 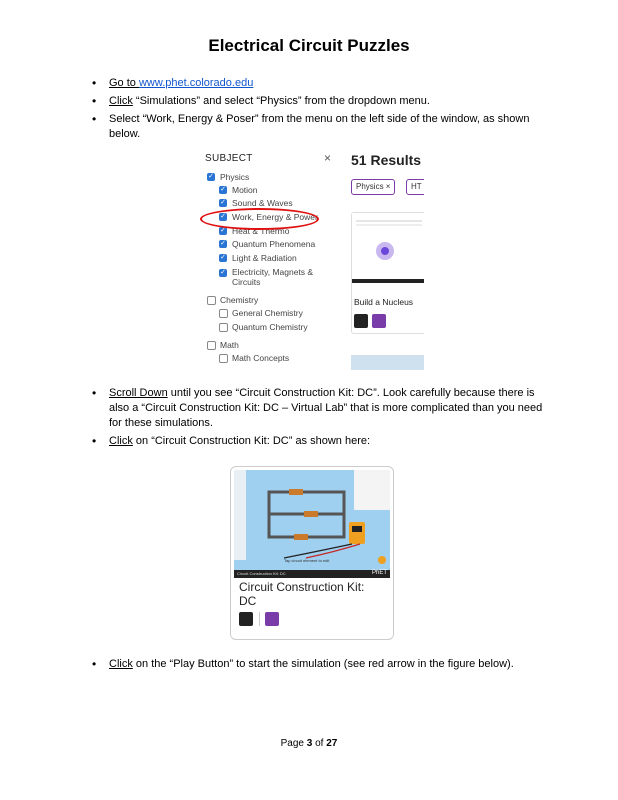 I want to click on checkbox-electricity: ✓, so click(x=223, y=273).